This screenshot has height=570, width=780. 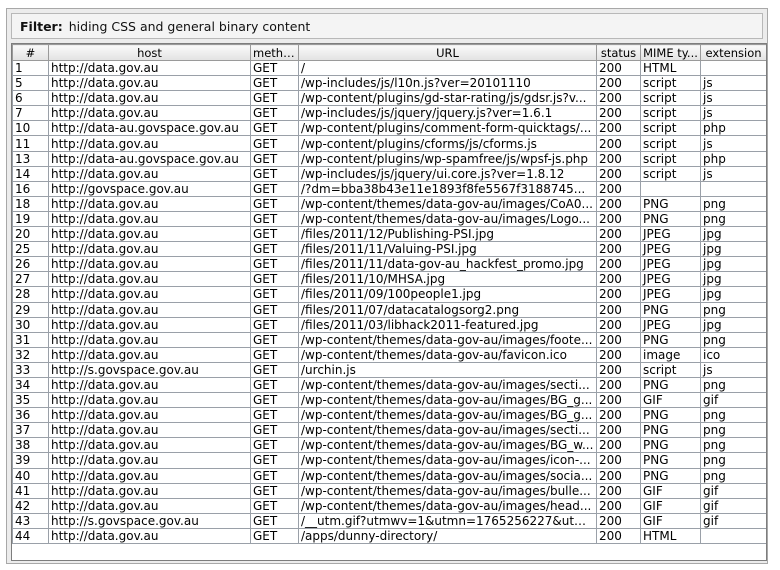 What do you see at coordinates (30, 445) in the screenshot?
I see `cell-number: 38` at bounding box center [30, 445].